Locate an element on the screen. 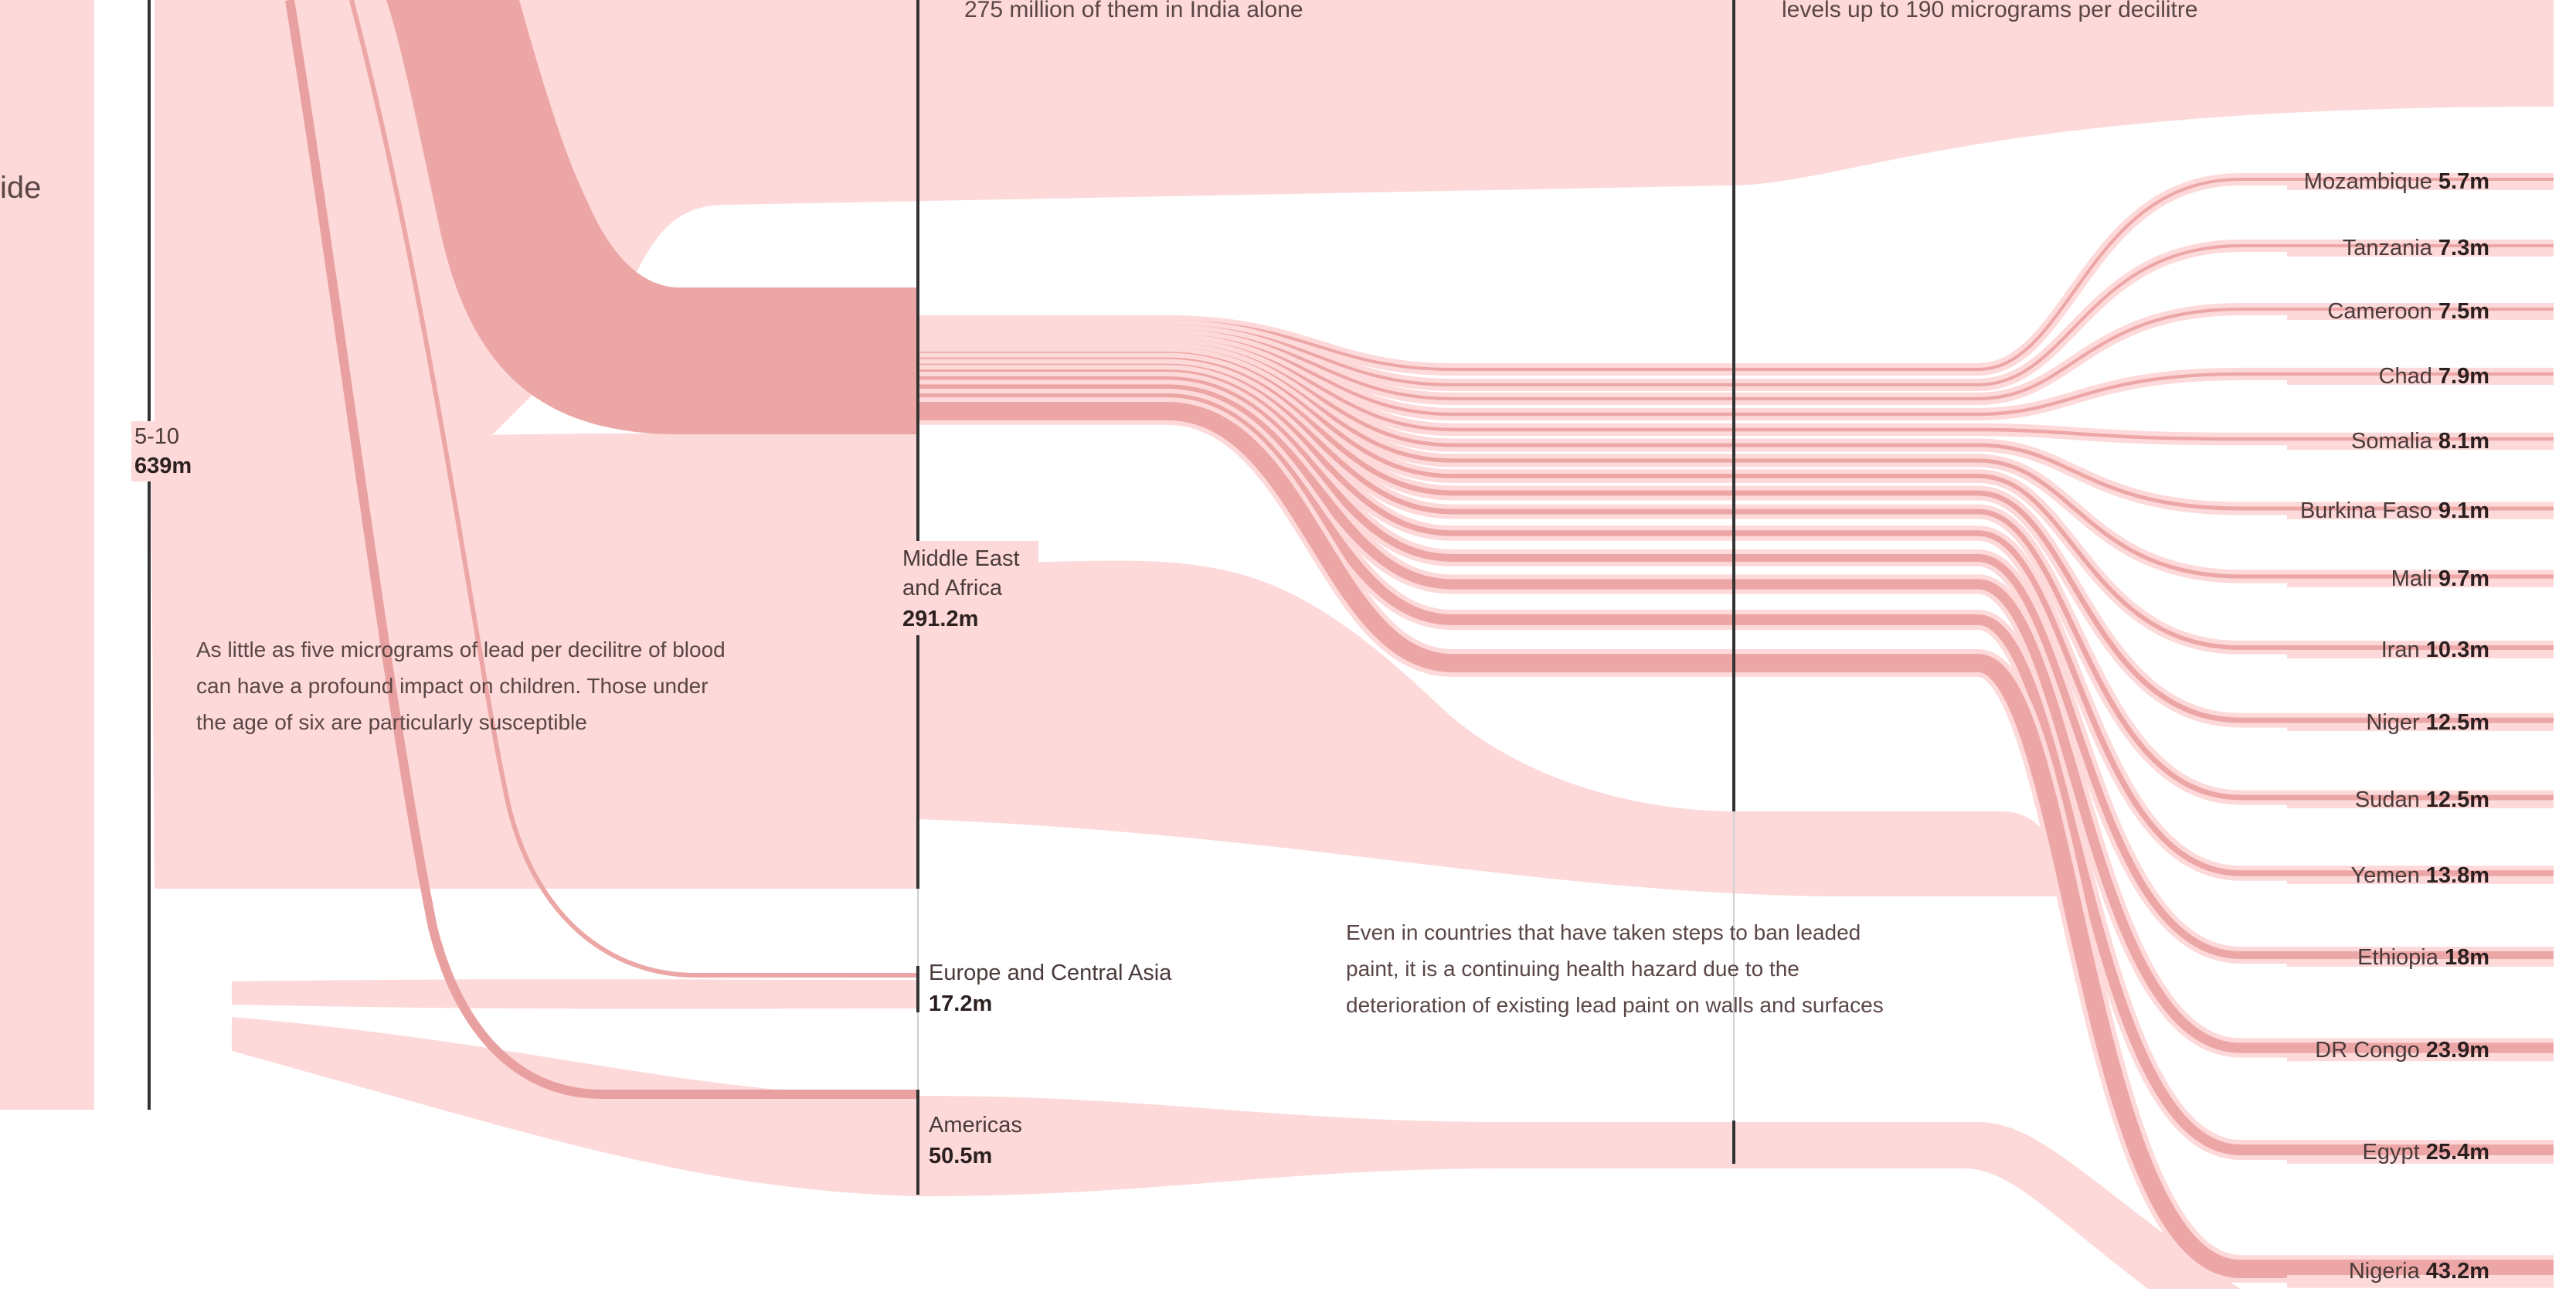 Image resolution: width=2576 pixels, height=1289 pixels. country-value: 9.1m is located at coordinates (2463, 510).